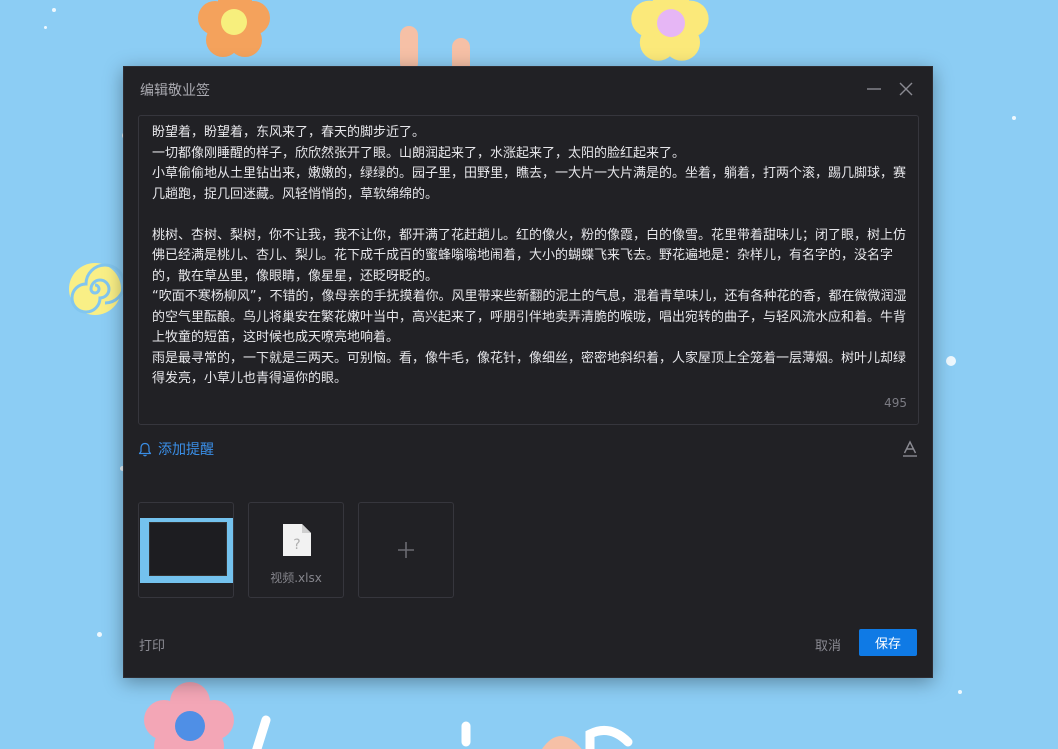  What do you see at coordinates (96, 289) in the screenshot?
I see `swirl-decoration` at bounding box center [96, 289].